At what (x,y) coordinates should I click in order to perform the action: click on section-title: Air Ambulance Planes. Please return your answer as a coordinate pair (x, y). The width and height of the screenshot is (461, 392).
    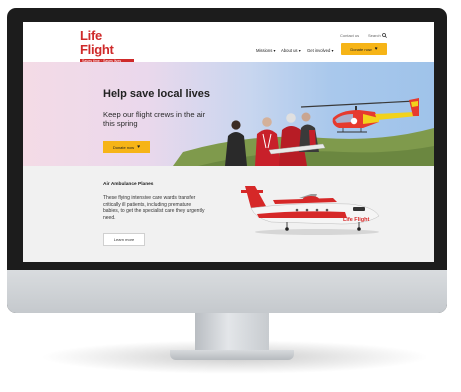
    Looking at the image, I should click on (128, 184).